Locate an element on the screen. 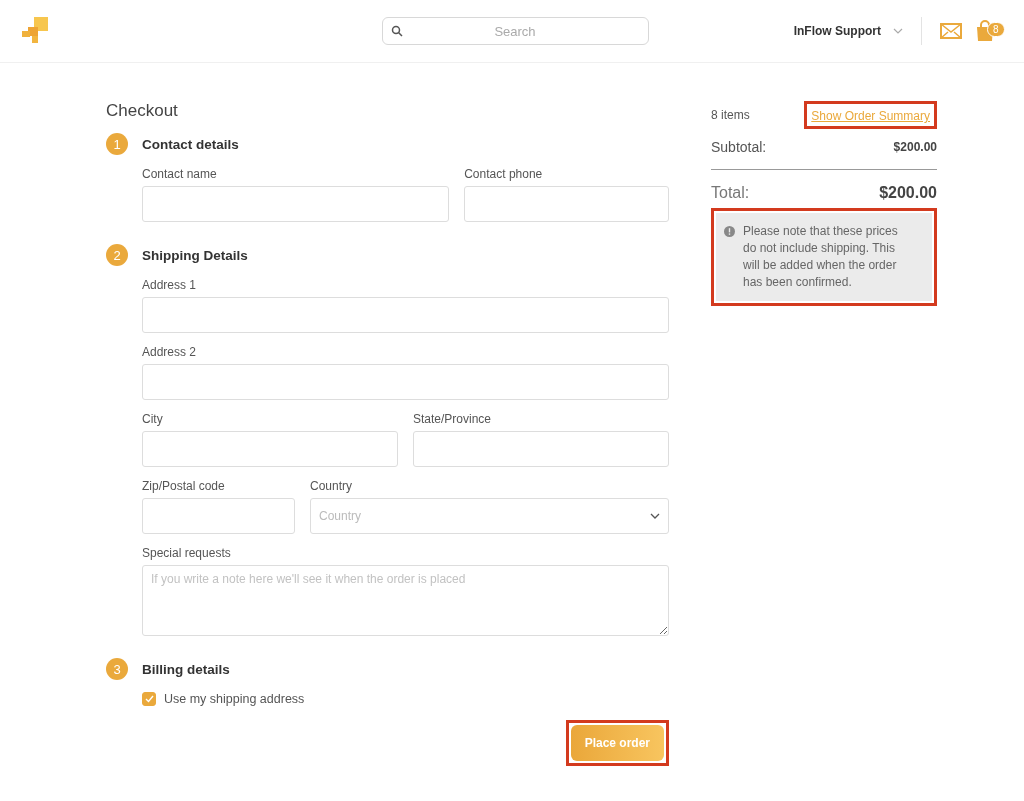 The image size is (1024, 801). field-label: Special requests is located at coordinates (187, 553).